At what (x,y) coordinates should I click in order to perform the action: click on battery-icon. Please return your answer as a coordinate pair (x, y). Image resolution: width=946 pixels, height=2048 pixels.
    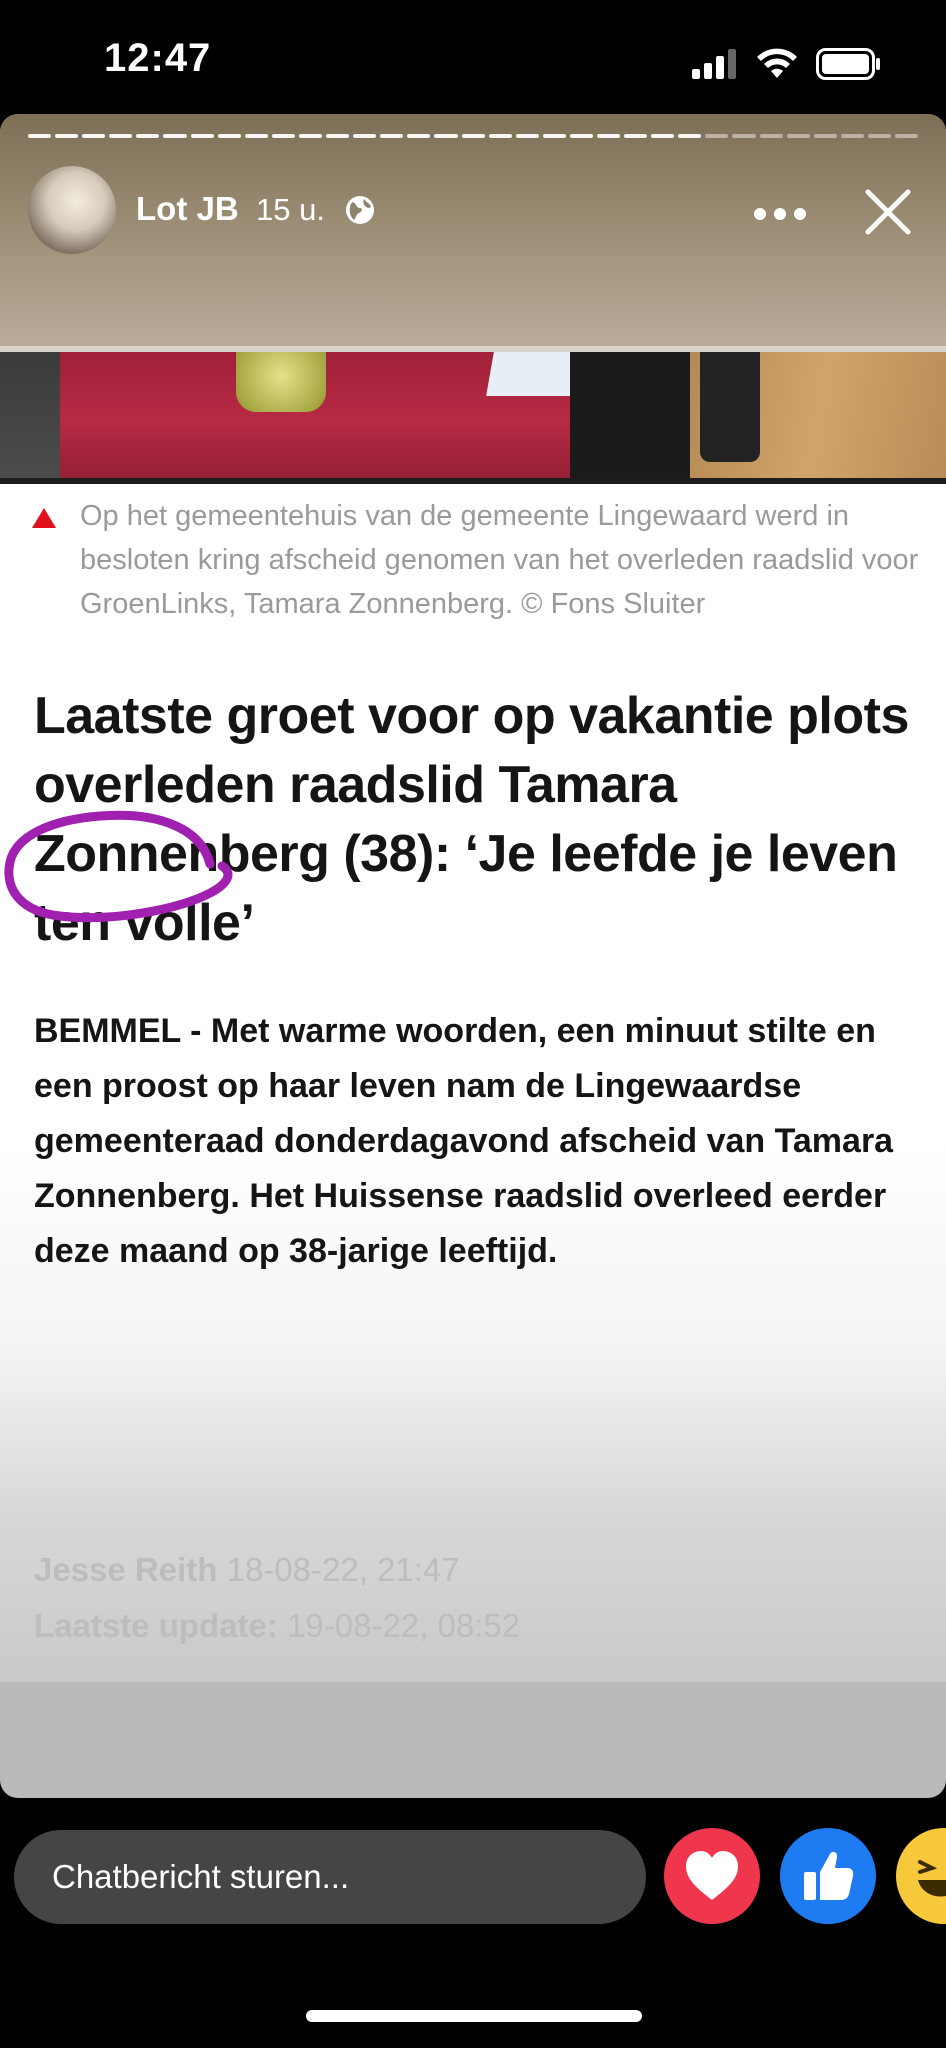
    Looking at the image, I should click on (848, 64).